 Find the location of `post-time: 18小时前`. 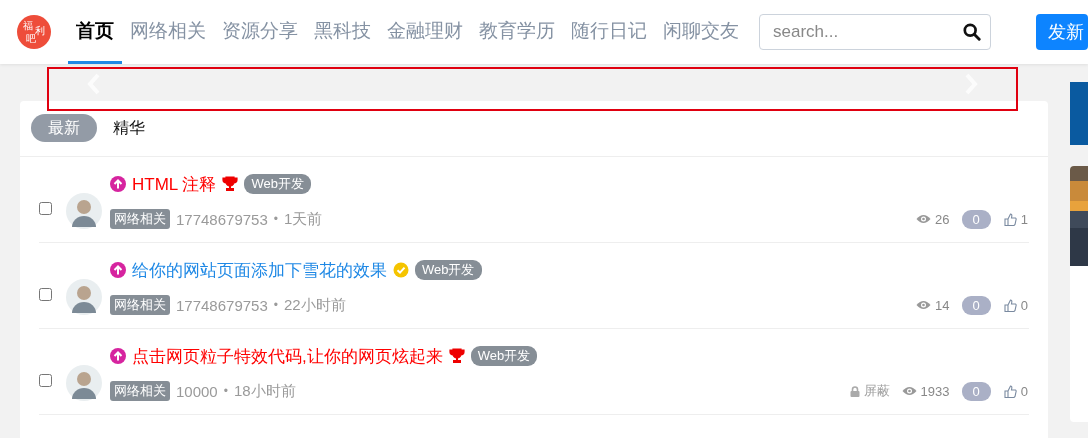

post-time: 18小时前 is located at coordinates (264, 391).